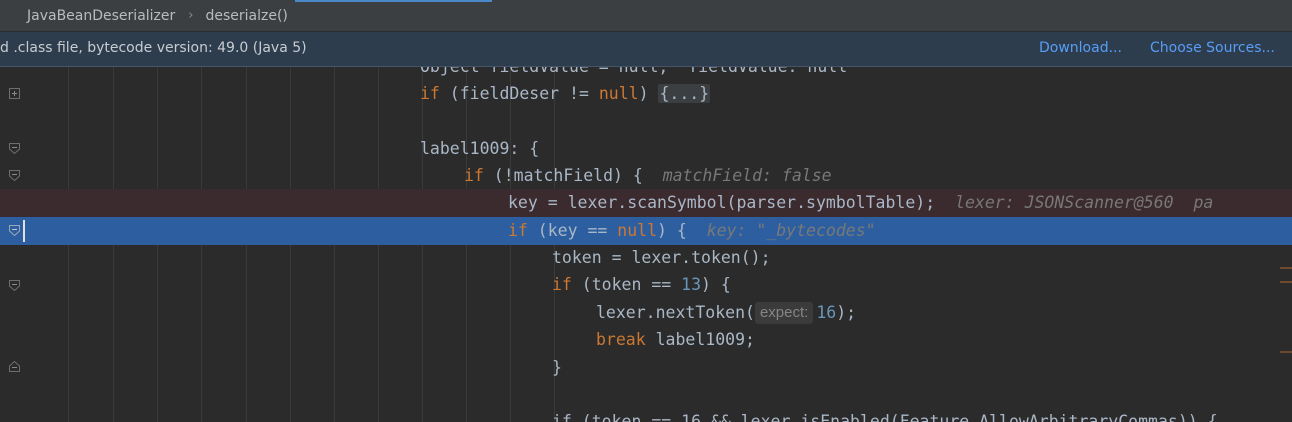 This screenshot has width=1292, height=422. What do you see at coordinates (675, 312) in the screenshot?
I see `code-text: lexer.nextToken(` at bounding box center [675, 312].